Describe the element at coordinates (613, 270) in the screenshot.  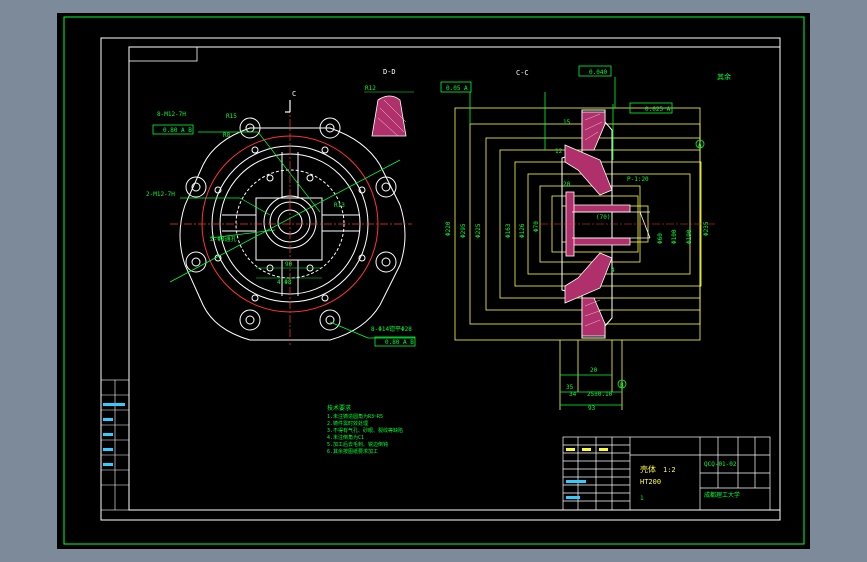
I see `label-dim-4: 4` at that location.